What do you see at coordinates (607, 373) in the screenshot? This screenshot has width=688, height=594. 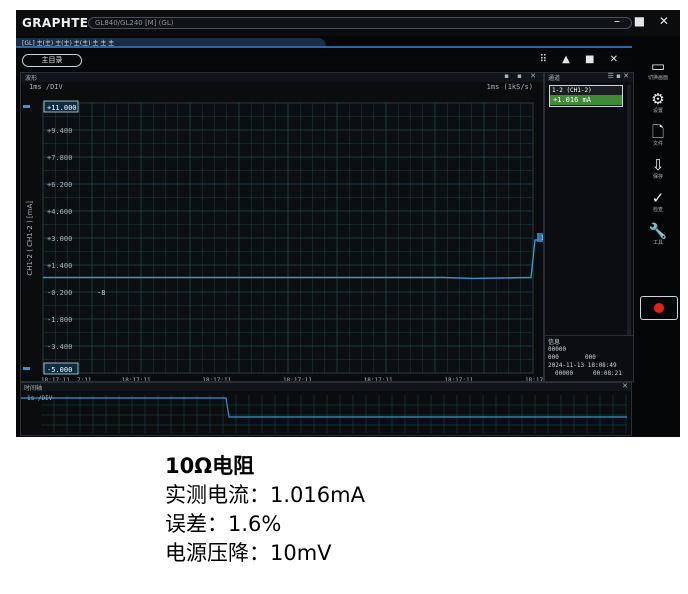 I see `info-row-4b: 00:08:21` at bounding box center [607, 373].